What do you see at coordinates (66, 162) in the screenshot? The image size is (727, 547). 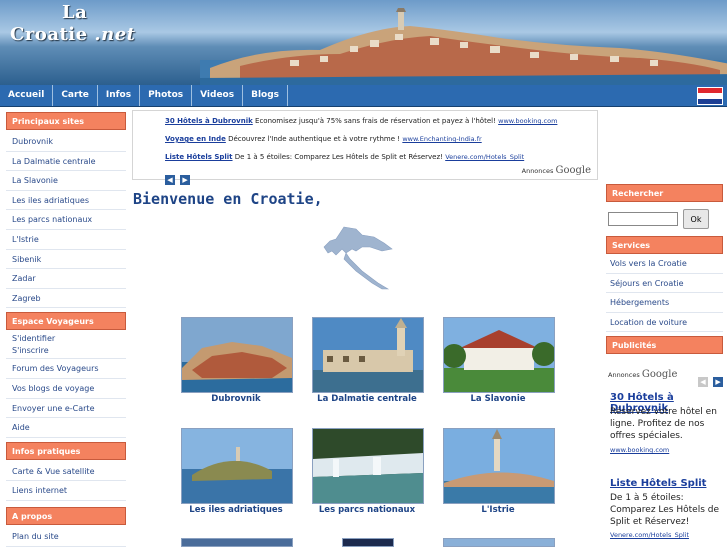 I see `sidebar-link-dalmatie: La Dalmatie centrale` at bounding box center [66, 162].